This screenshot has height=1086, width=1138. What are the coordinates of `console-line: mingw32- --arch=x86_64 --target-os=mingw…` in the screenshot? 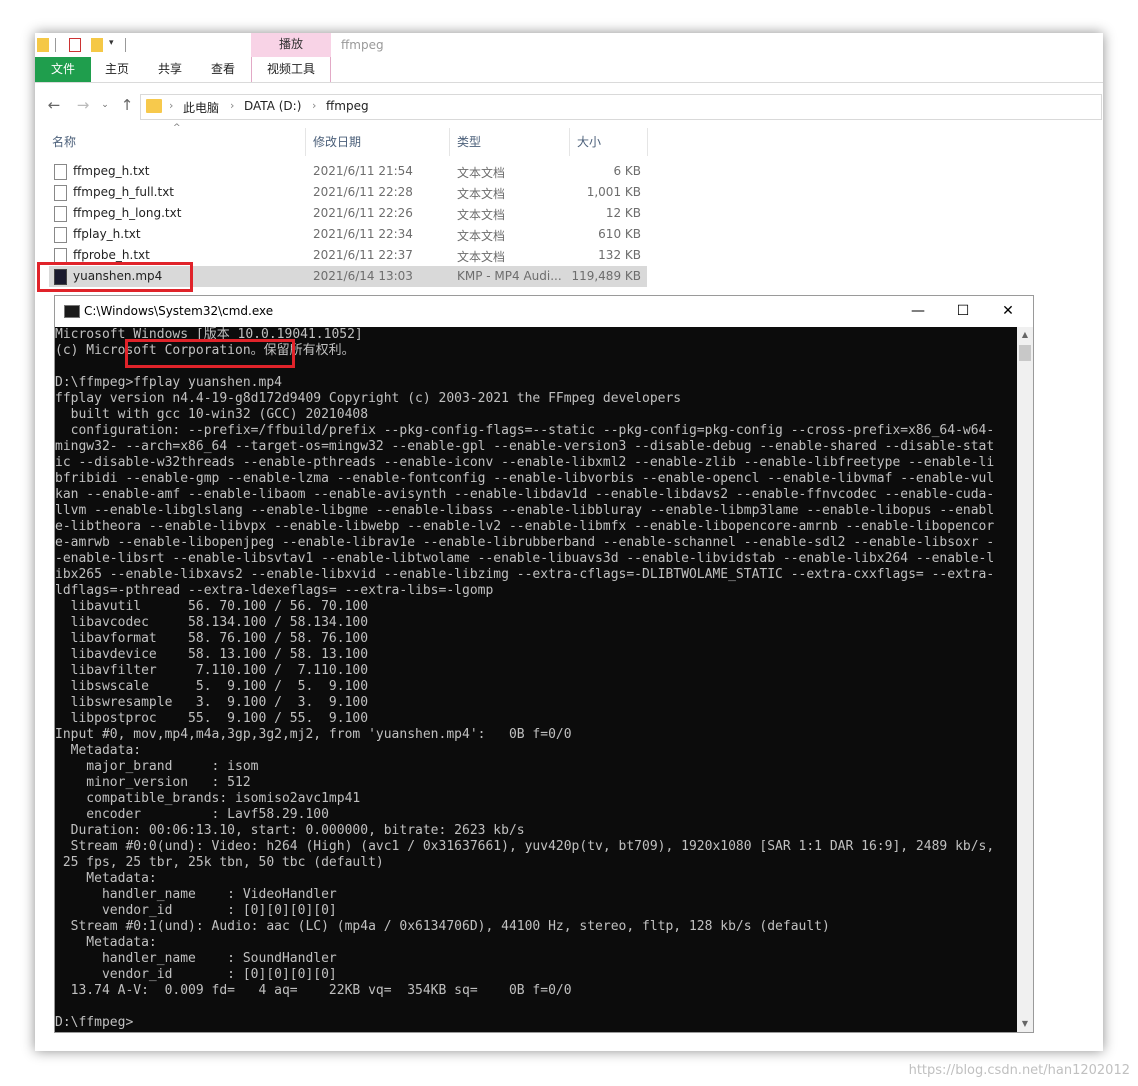 It's located at (525, 446).